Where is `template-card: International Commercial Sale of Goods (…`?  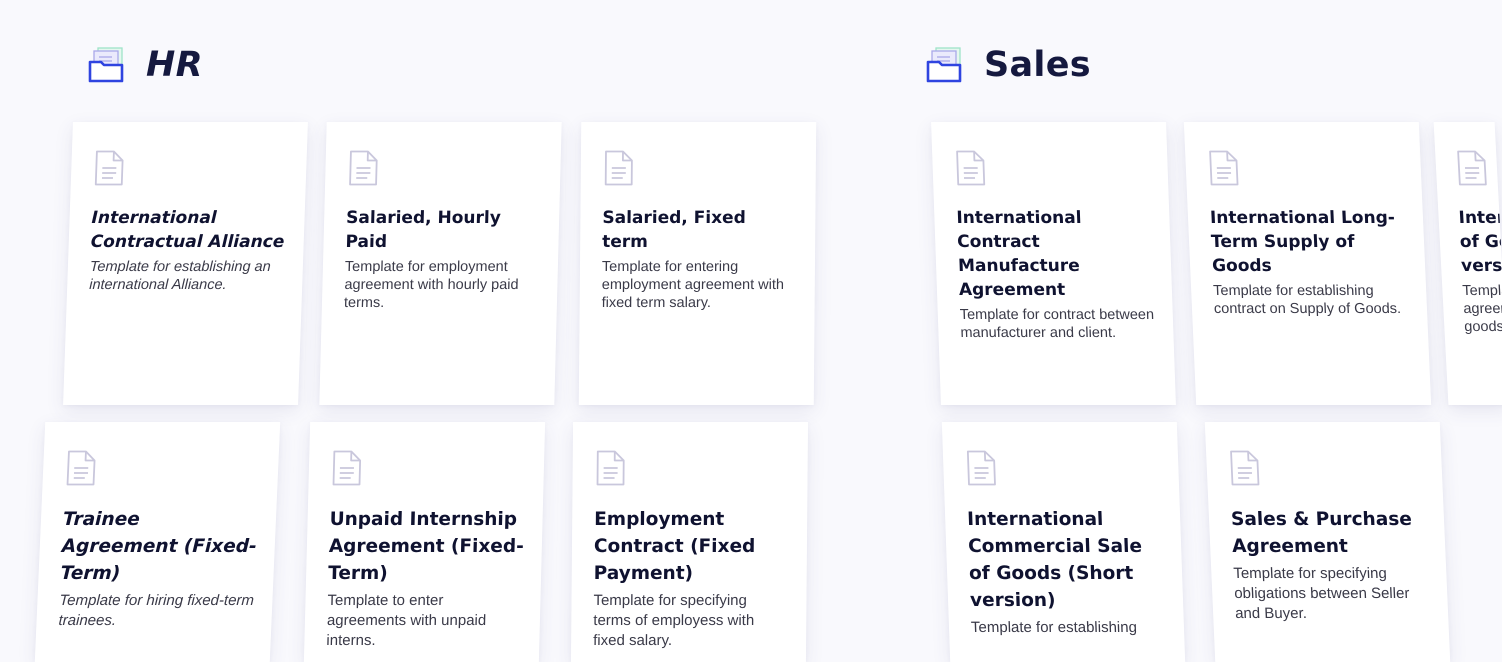 template-card: International Commercial Sale of Goods (… is located at coordinates (1063, 542).